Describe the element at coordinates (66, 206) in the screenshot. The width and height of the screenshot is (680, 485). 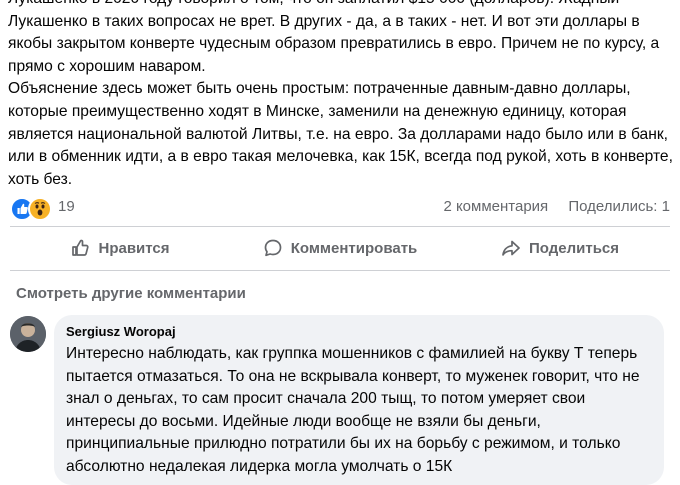
I see `reaction-count: 19` at that location.